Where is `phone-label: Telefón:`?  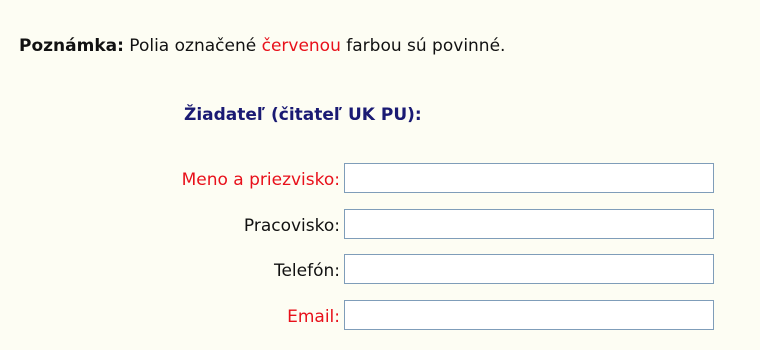
phone-label: Telefón: is located at coordinates (306, 271).